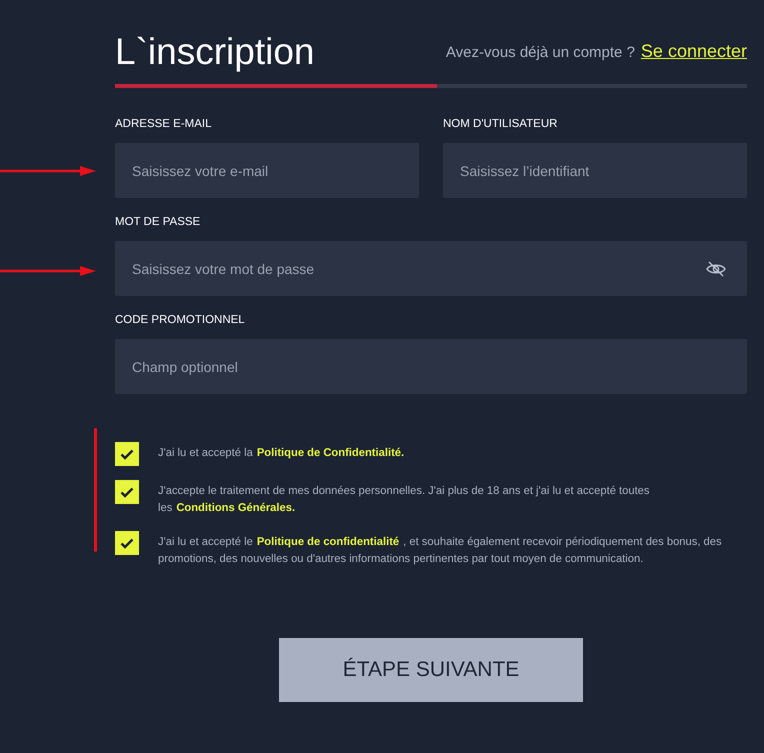 This screenshot has width=764, height=753. Describe the element at coordinates (180, 321) in the screenshot. I see `field-label: CODE PROMOTIONNEL` at that location.